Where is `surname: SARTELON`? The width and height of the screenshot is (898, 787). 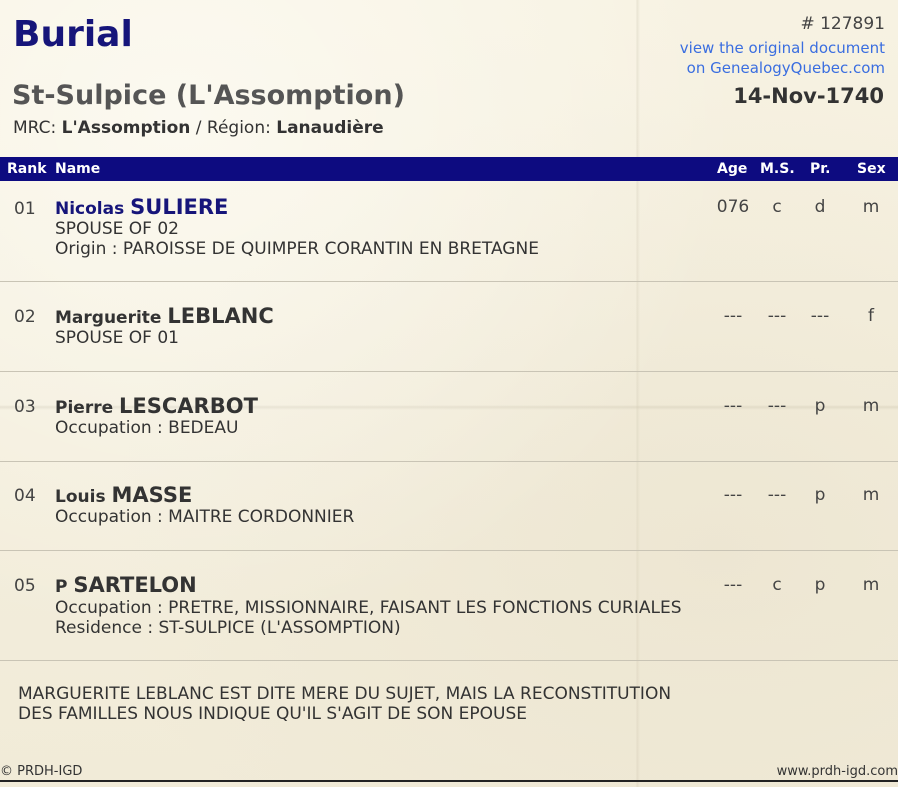
surname: SARTELON is located at coordinates (135, 585).